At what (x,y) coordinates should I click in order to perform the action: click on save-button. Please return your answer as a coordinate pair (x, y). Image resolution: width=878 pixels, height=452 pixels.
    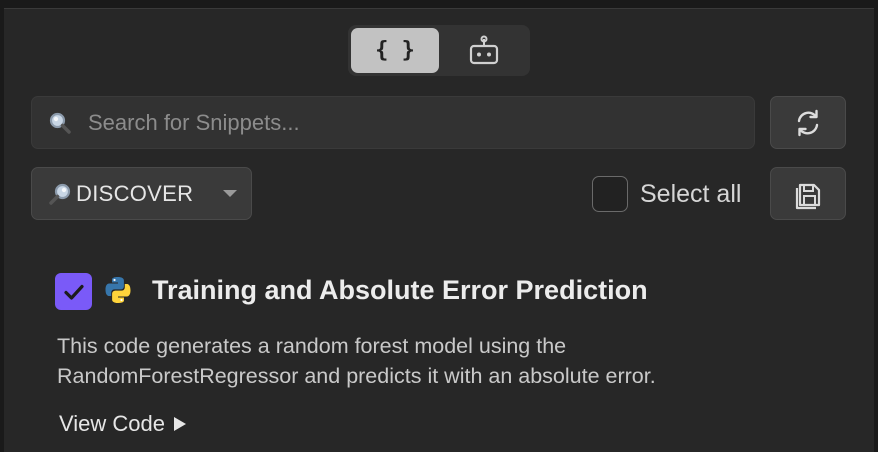
    Looking at the image, I should click on (808, 193).